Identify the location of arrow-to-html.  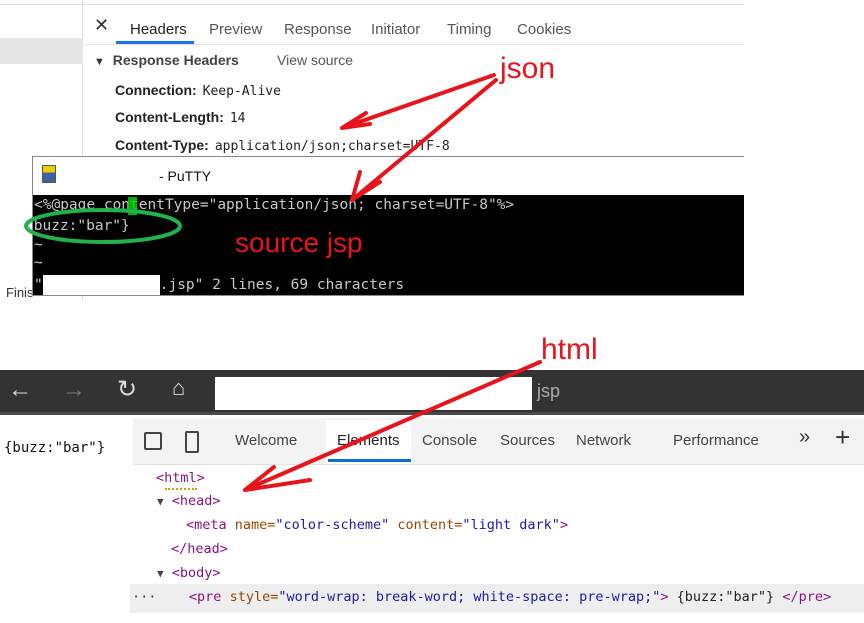
(392, 426).